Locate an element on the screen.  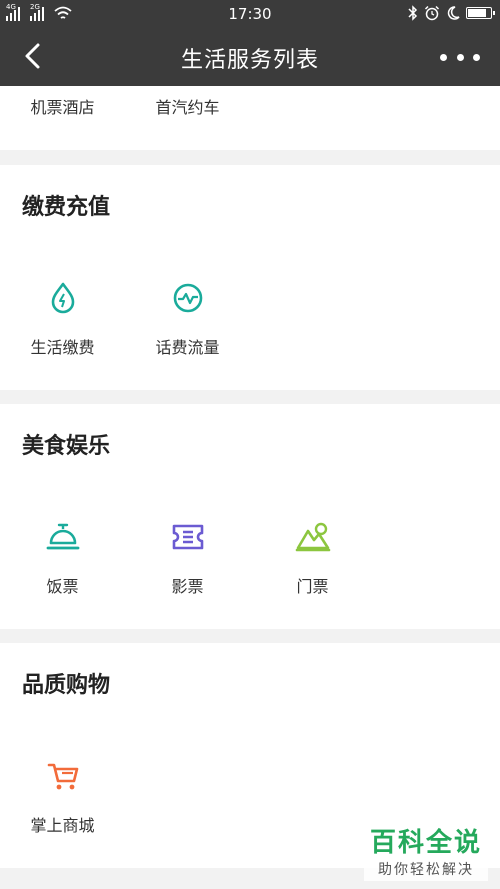
ticket-icon is located at coordinates (187, 537).